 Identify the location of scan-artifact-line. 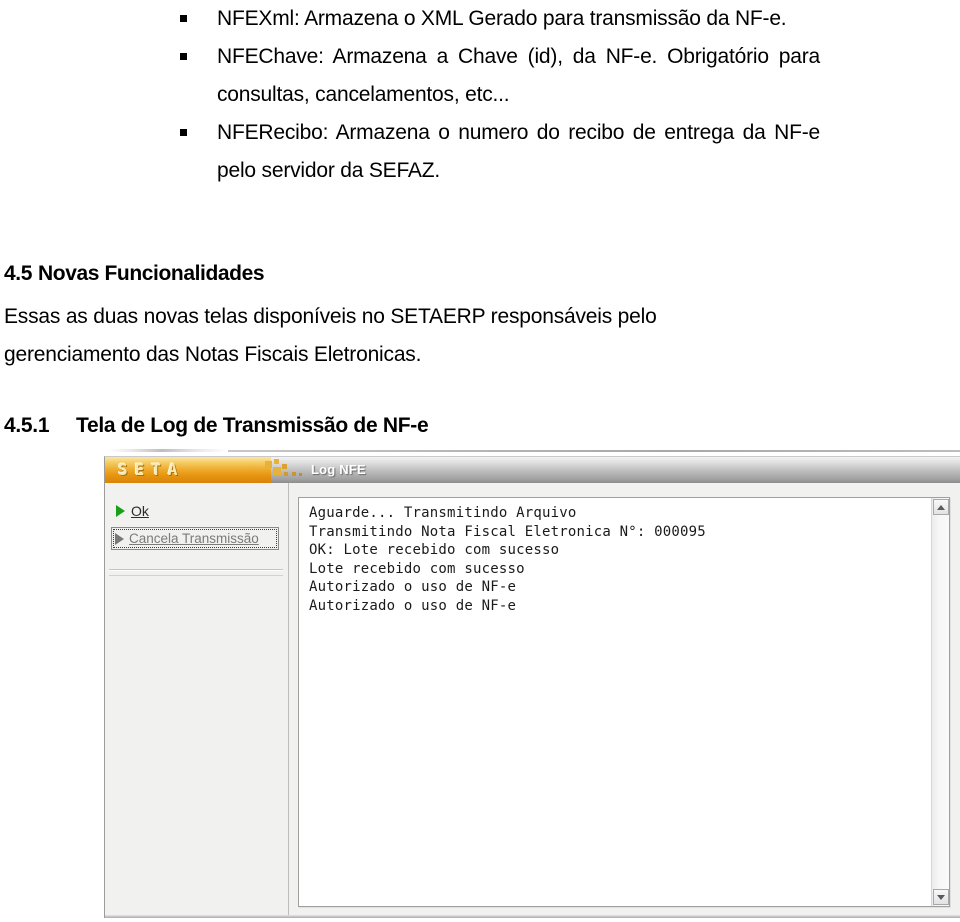
(168, 450).